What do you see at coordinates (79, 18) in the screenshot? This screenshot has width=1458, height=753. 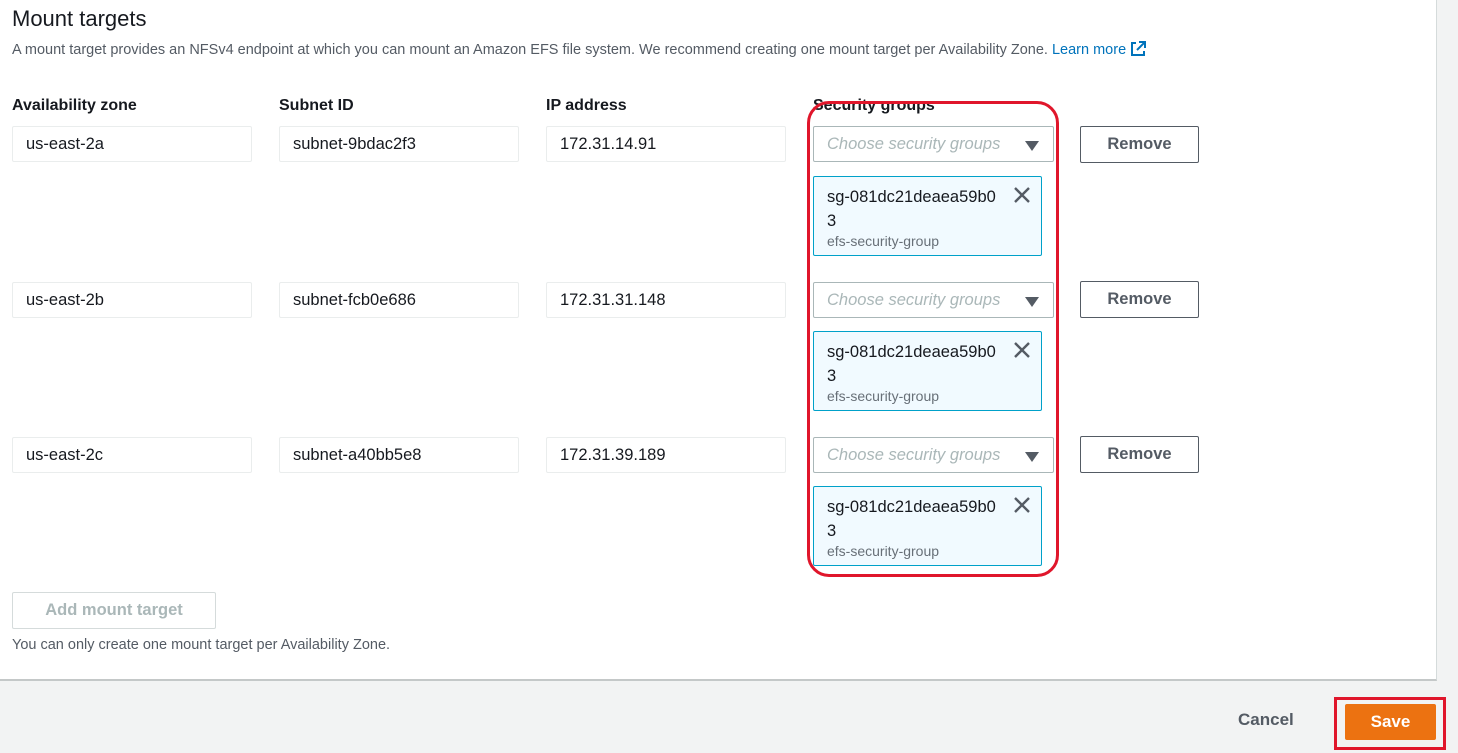 I see `section-title: Mount targets` at bounding box center [79, 18].